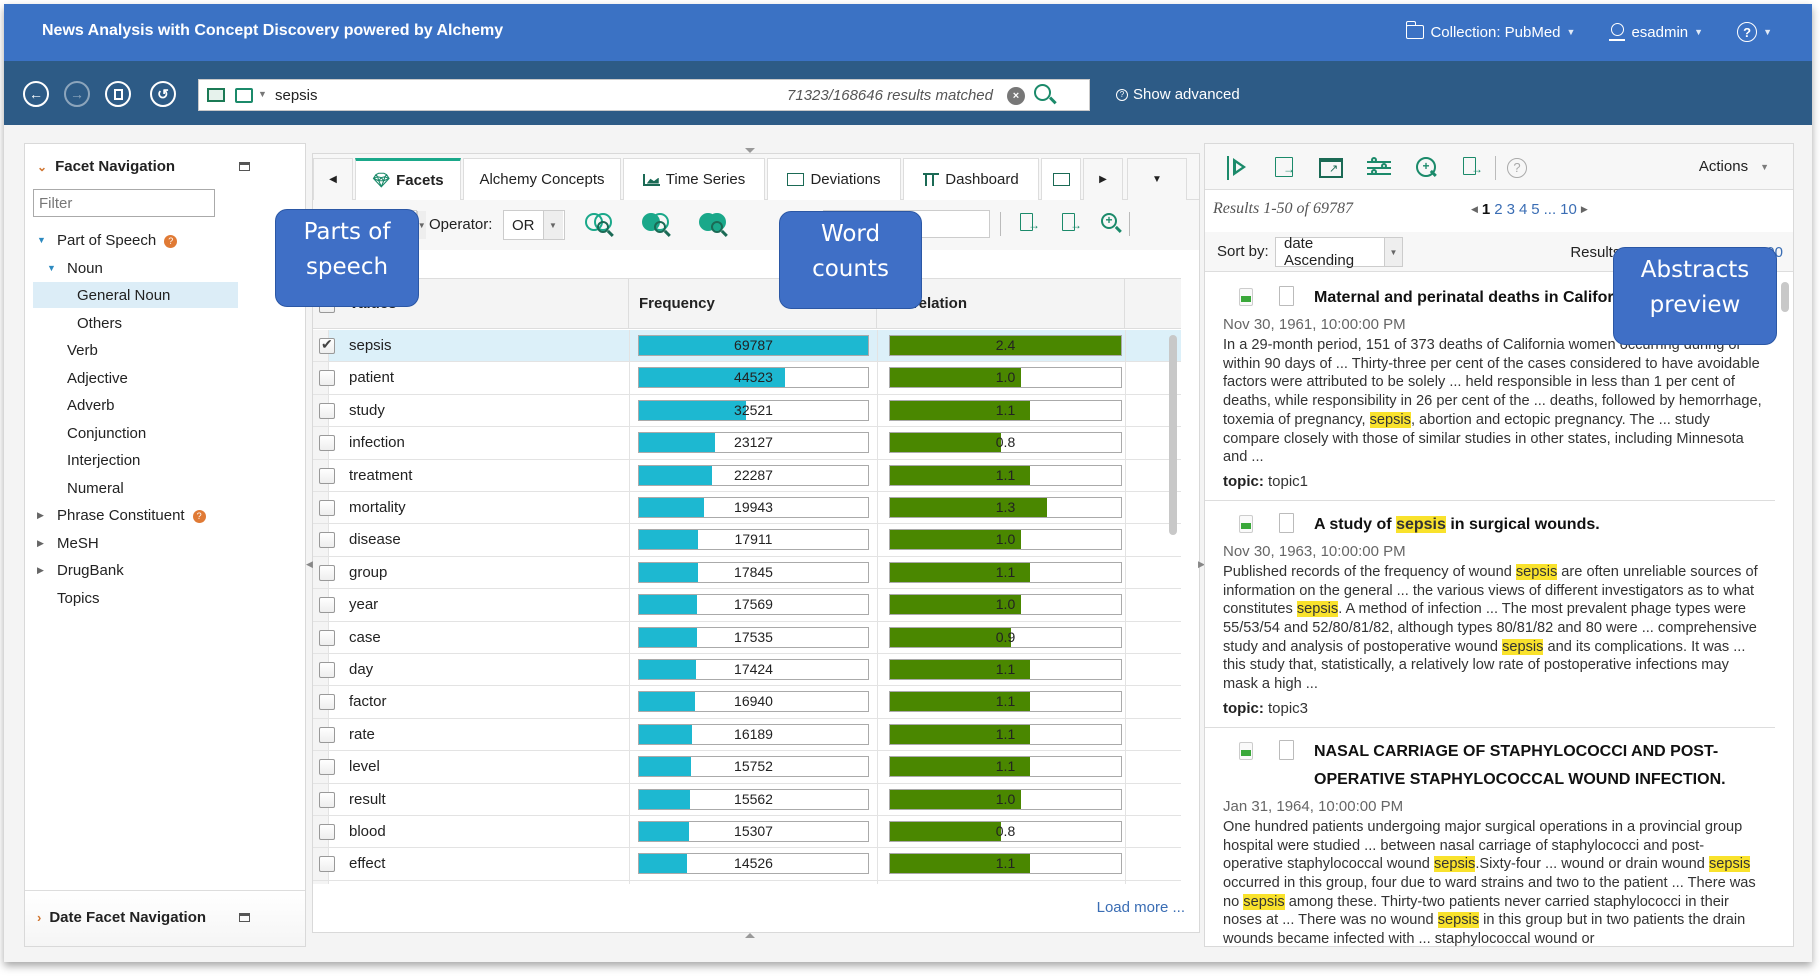  What do you see at coordinates (1286, 168) in the screenshot?
I see `import-button` at bounding box center [1286, 168].